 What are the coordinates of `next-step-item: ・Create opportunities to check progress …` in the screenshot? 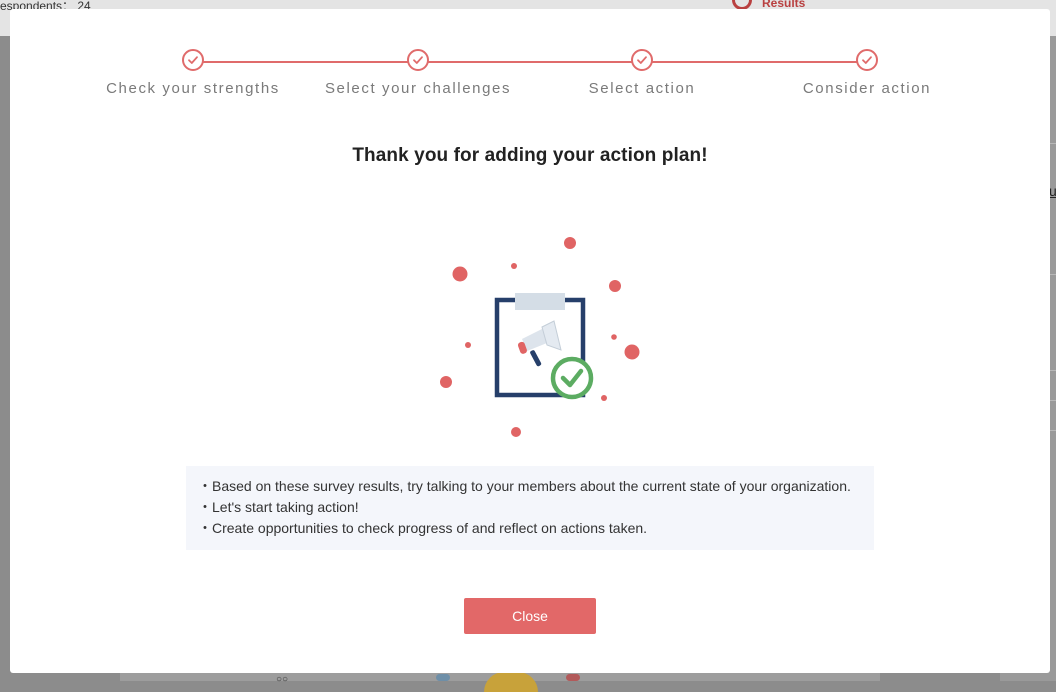 It's located at (423, 528).